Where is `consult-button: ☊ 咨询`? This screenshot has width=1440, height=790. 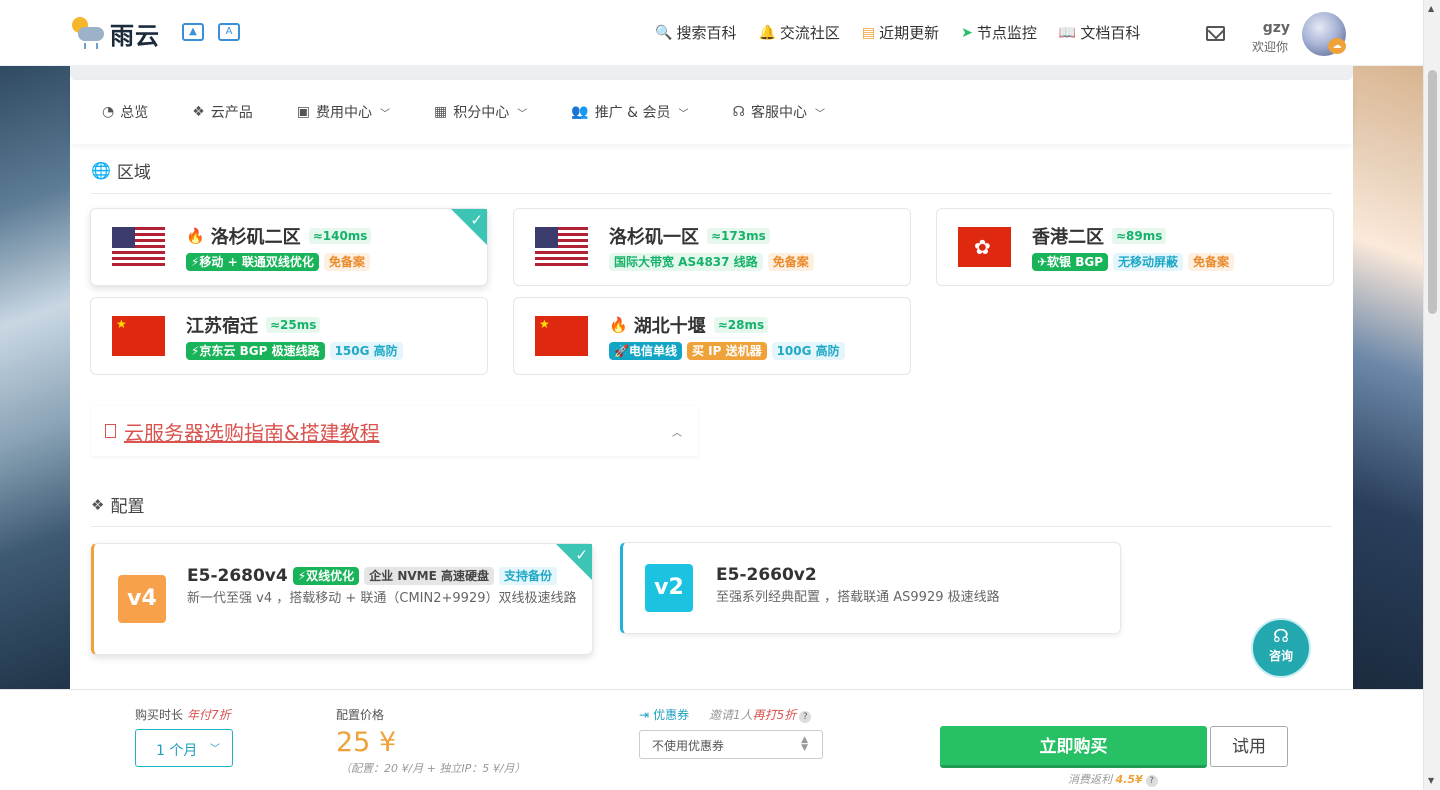
consult-button: ☊ 咨询 is located at coordinates (1281, 648).